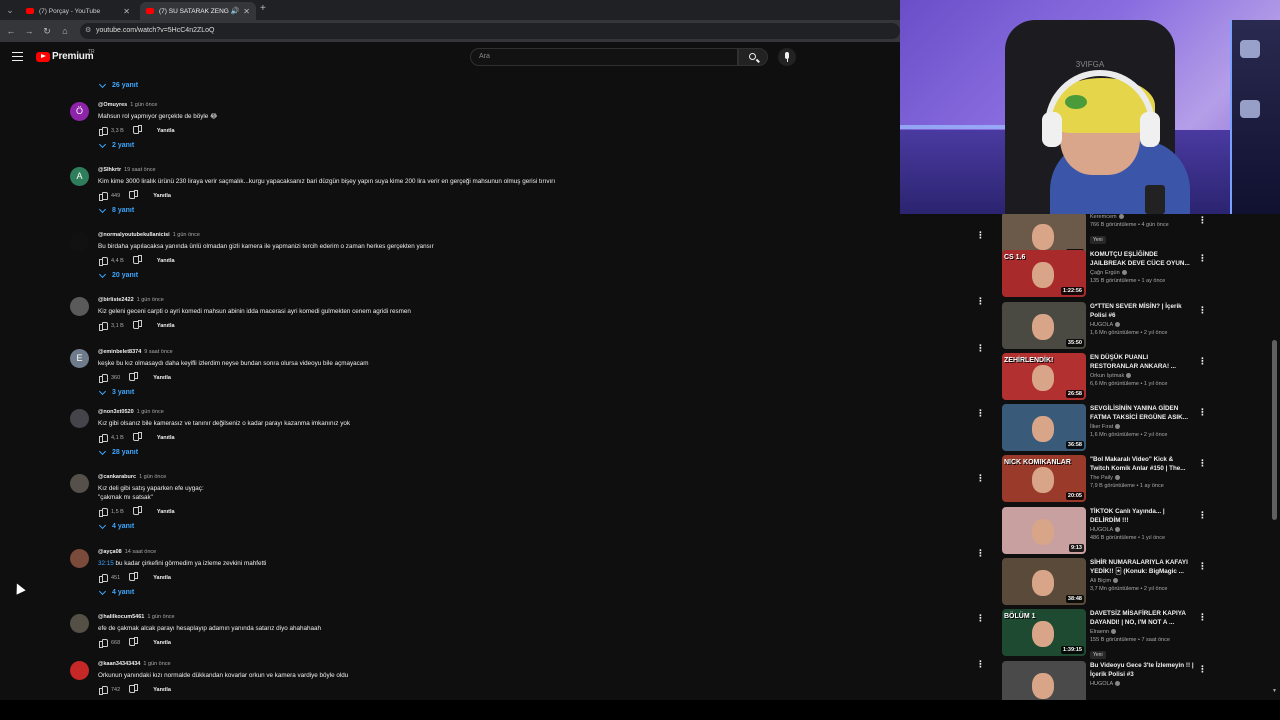 Image resolution: width=1280 pixels, height=720 pixels. Describe the element at coordinates (1044, 325) in the screenshot. I see `video-thumbnail: 35:50` at that location.